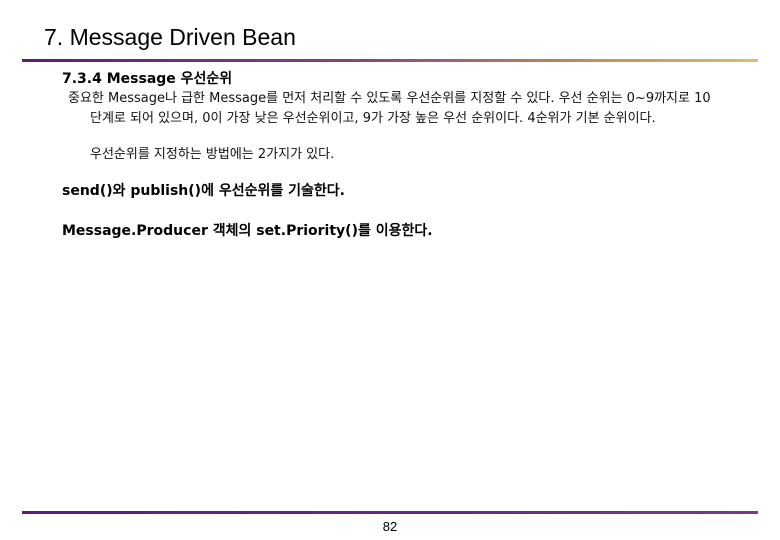 This screenshot has width=780, height=540. I want to click on footer-divider, so click(390, 512).